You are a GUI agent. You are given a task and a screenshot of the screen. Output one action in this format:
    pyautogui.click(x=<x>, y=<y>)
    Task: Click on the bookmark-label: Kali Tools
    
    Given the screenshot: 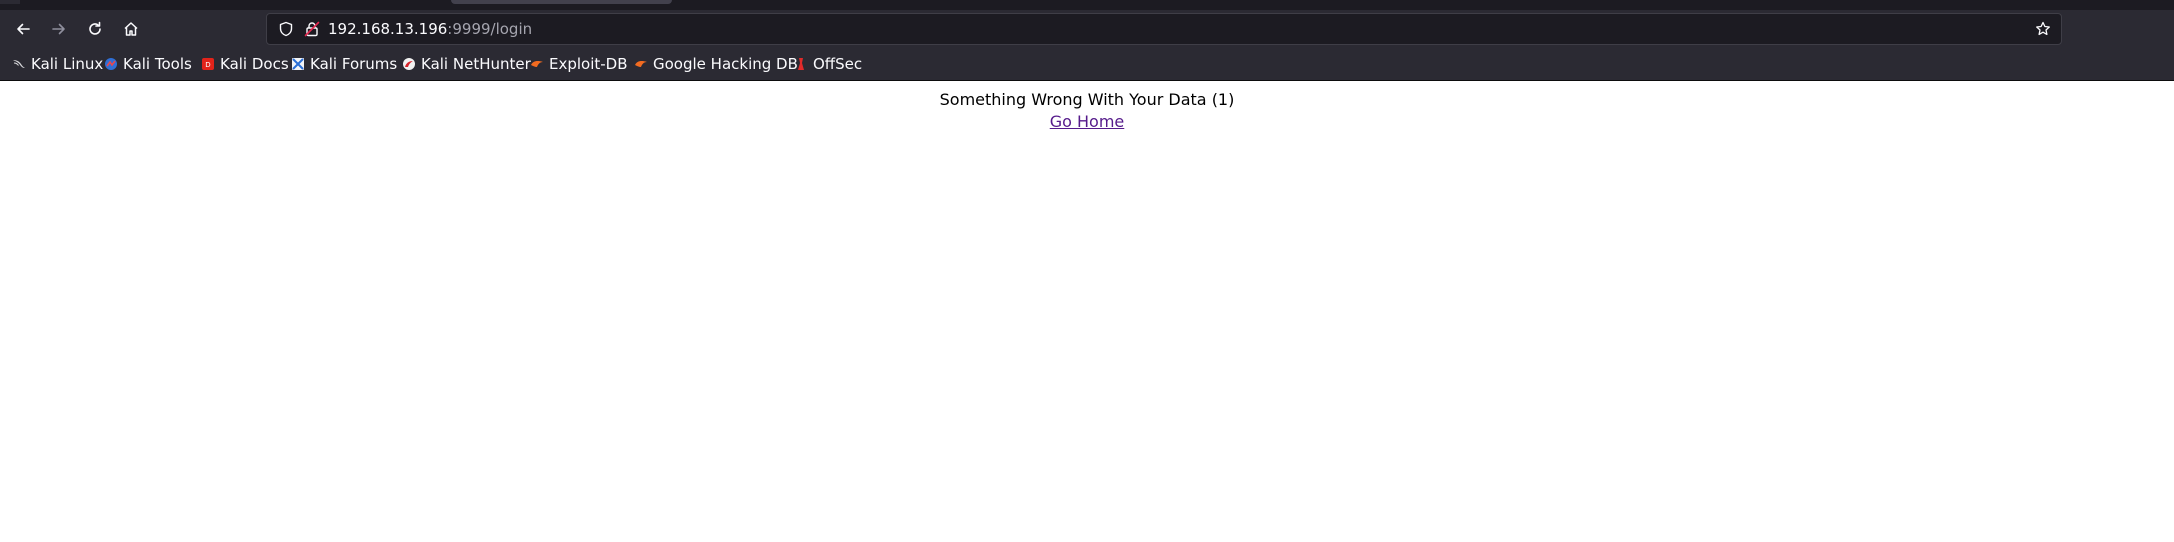 What is the action you would take?
    pyautogui.click(x=157, y=64)
    